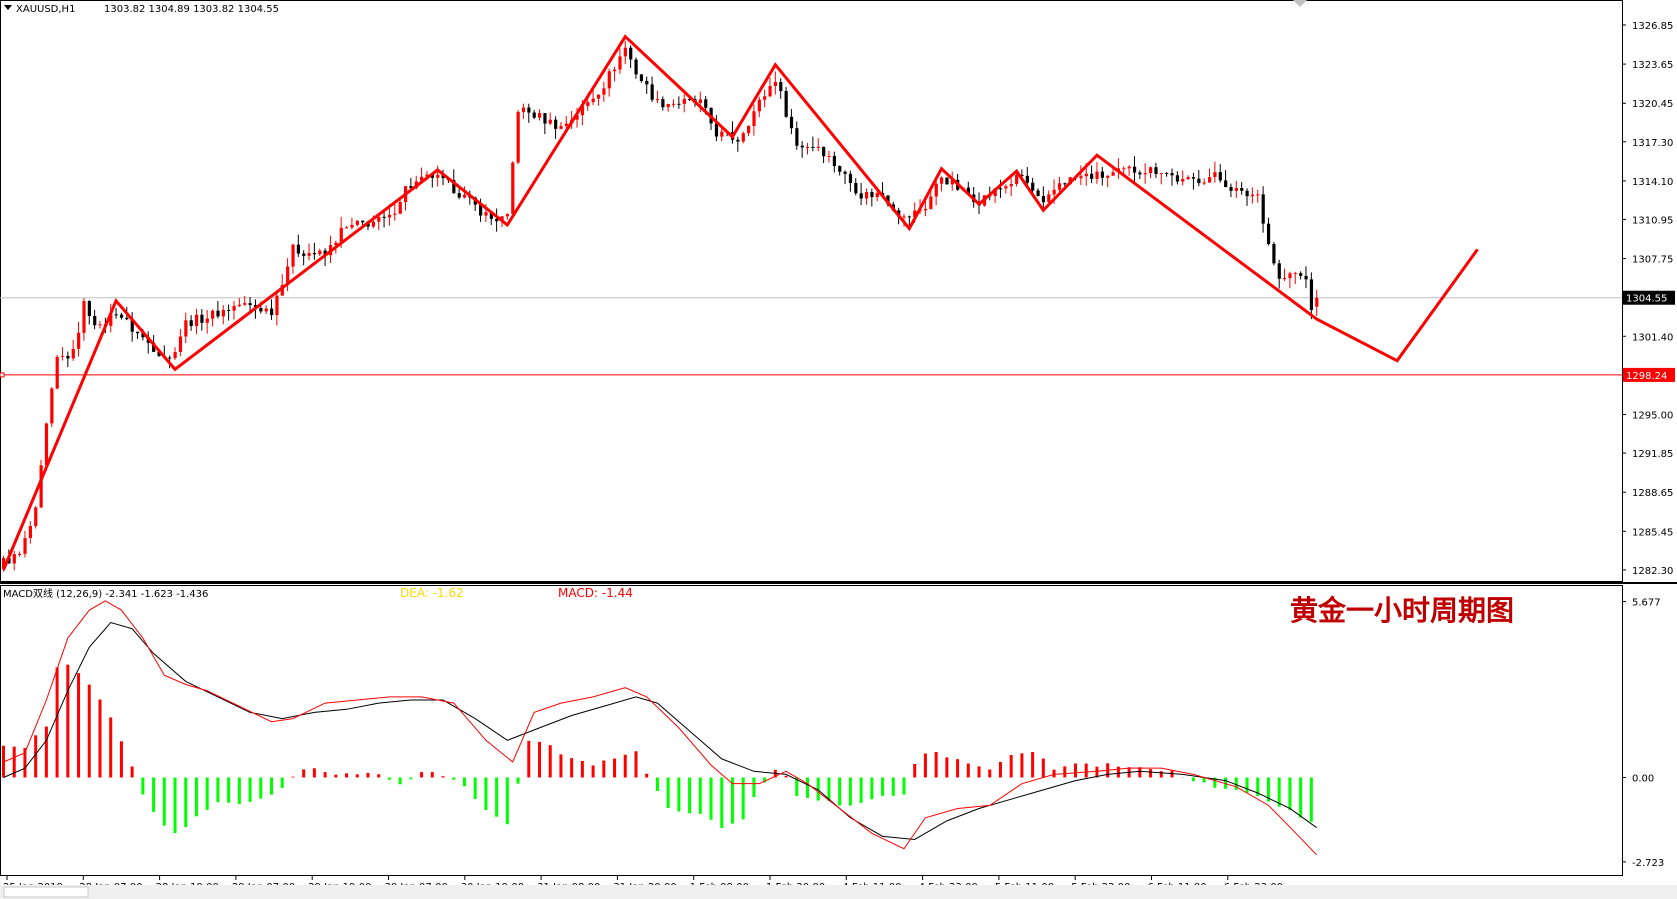 The height and width of the screenshot is (899, 1677). Describe the element at coordinates (1652, 65) in the screenshot. I see `price-tick-label: 1323.65` at that location.